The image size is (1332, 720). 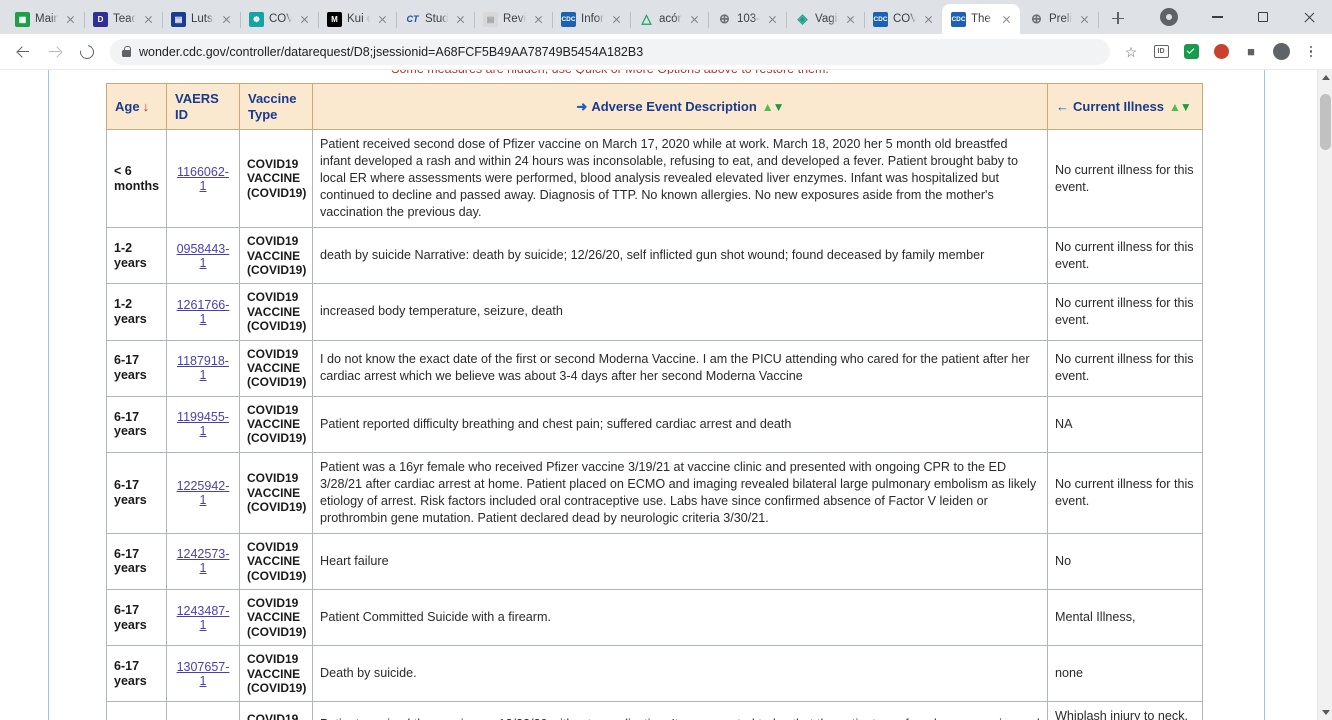 What do you see at coordinates (197, 106) in the screenshot?
I see `column-label-vaers-id: VAERS ID` at bounding box center [197, 106].